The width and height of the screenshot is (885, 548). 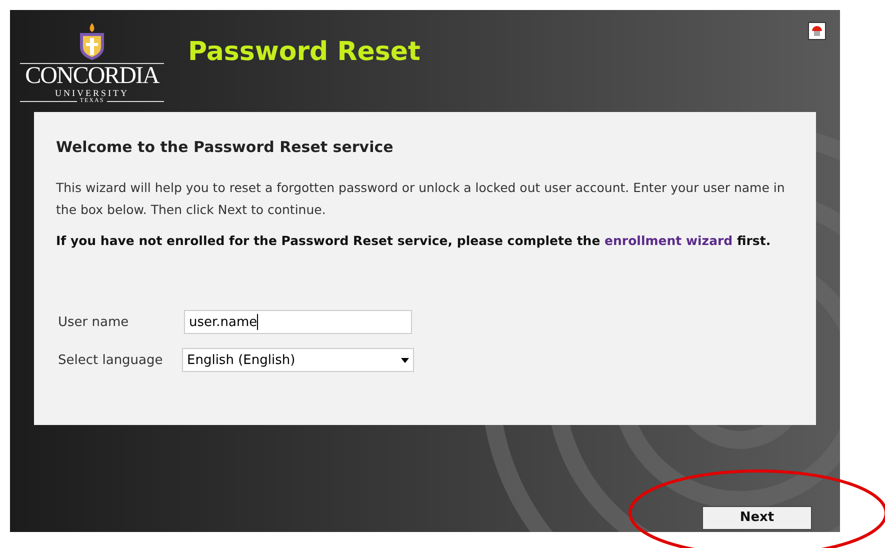 What do you see at coordinates (111, 361) in the screenshot?
I see `field-label: Select language` at bounding box center [111, 361].